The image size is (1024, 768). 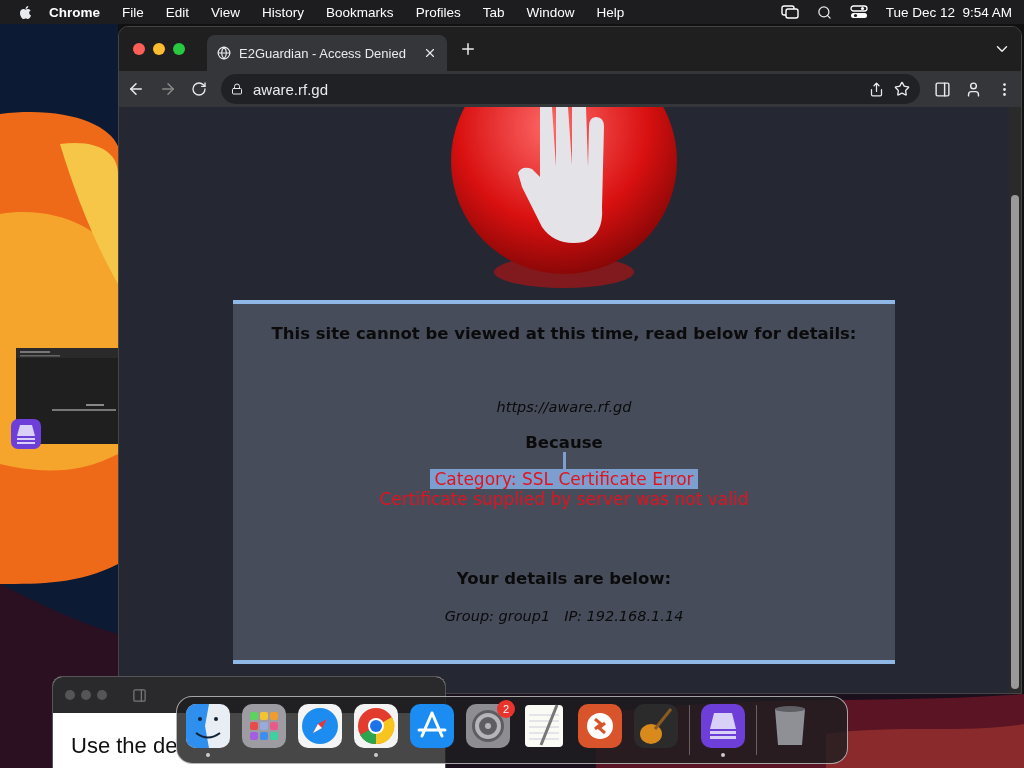 What do you see at coordinates (177, 12) in the screenshot?
I see `menu-item: Edit` at bounding box center [177, 12].